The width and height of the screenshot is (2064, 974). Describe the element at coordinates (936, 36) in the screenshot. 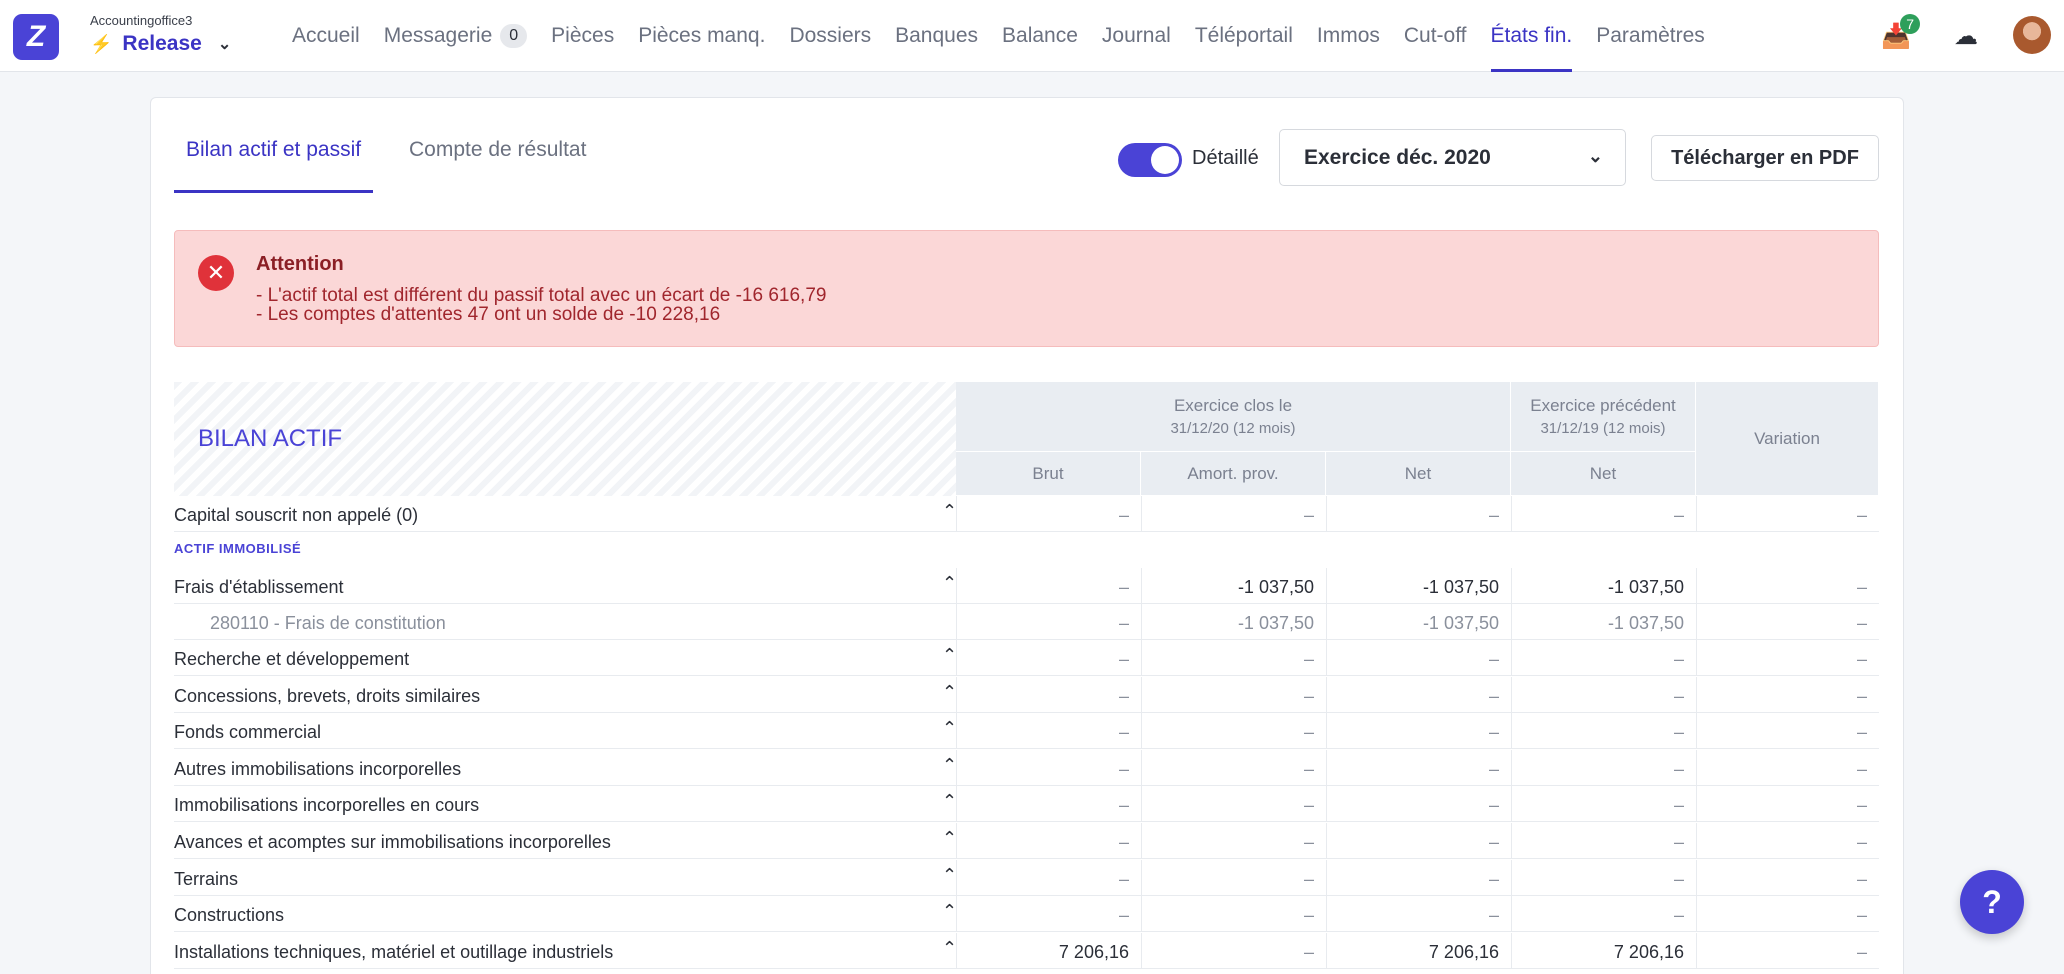

I see `nav-banques: Banques` at that location.